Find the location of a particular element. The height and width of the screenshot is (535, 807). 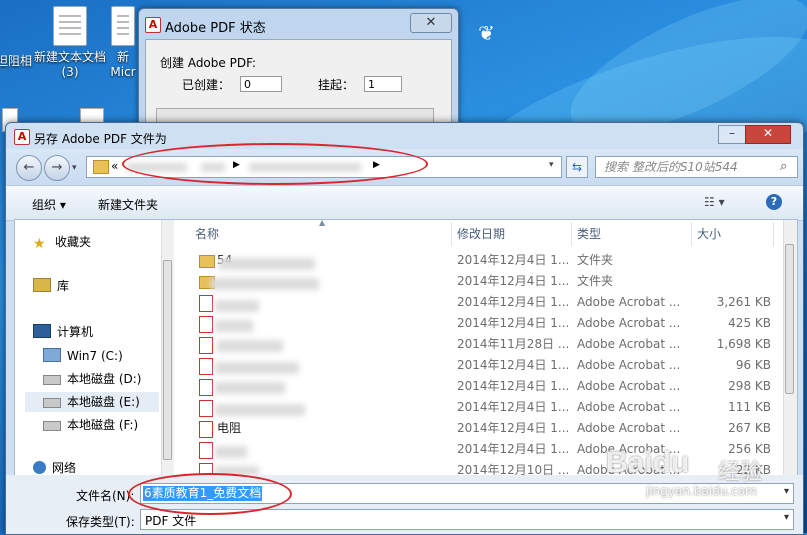

organize-button: 组织 ▾ is located at coordinates (49, 204).